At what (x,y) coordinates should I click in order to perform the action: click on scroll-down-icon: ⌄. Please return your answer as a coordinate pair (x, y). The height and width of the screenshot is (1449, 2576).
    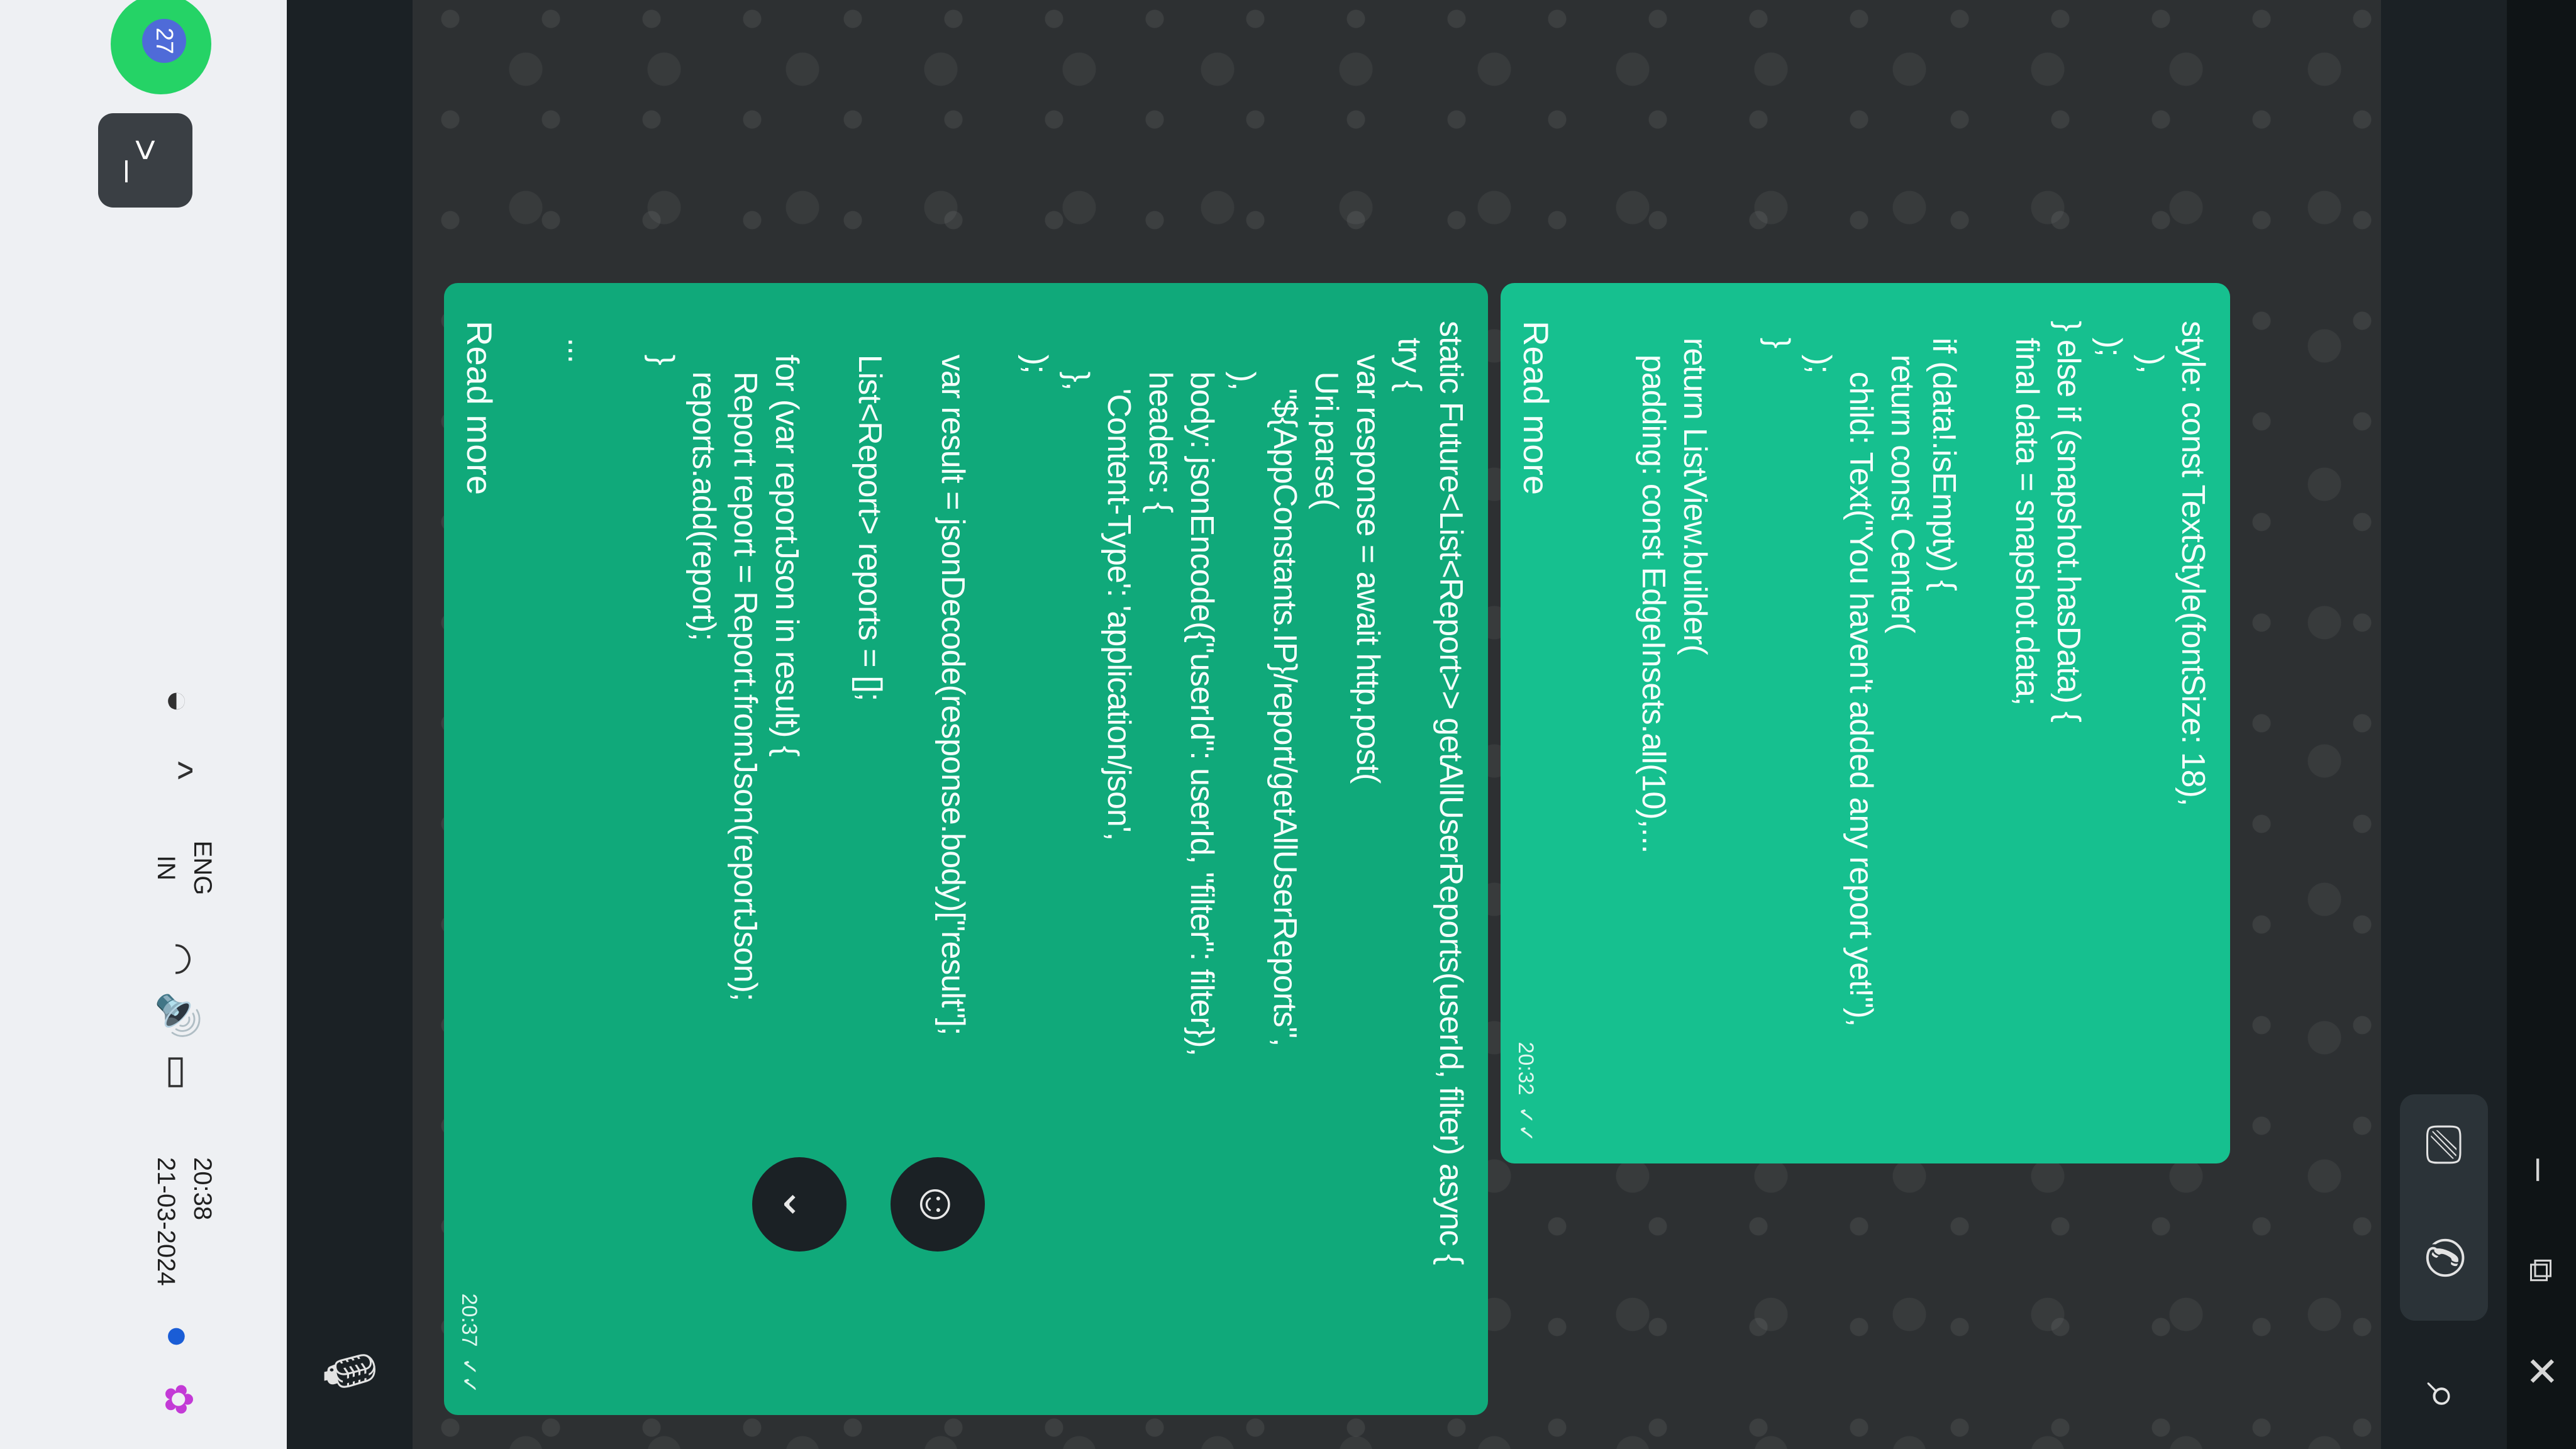
    Looking at the image, I should click on (799, 1204).